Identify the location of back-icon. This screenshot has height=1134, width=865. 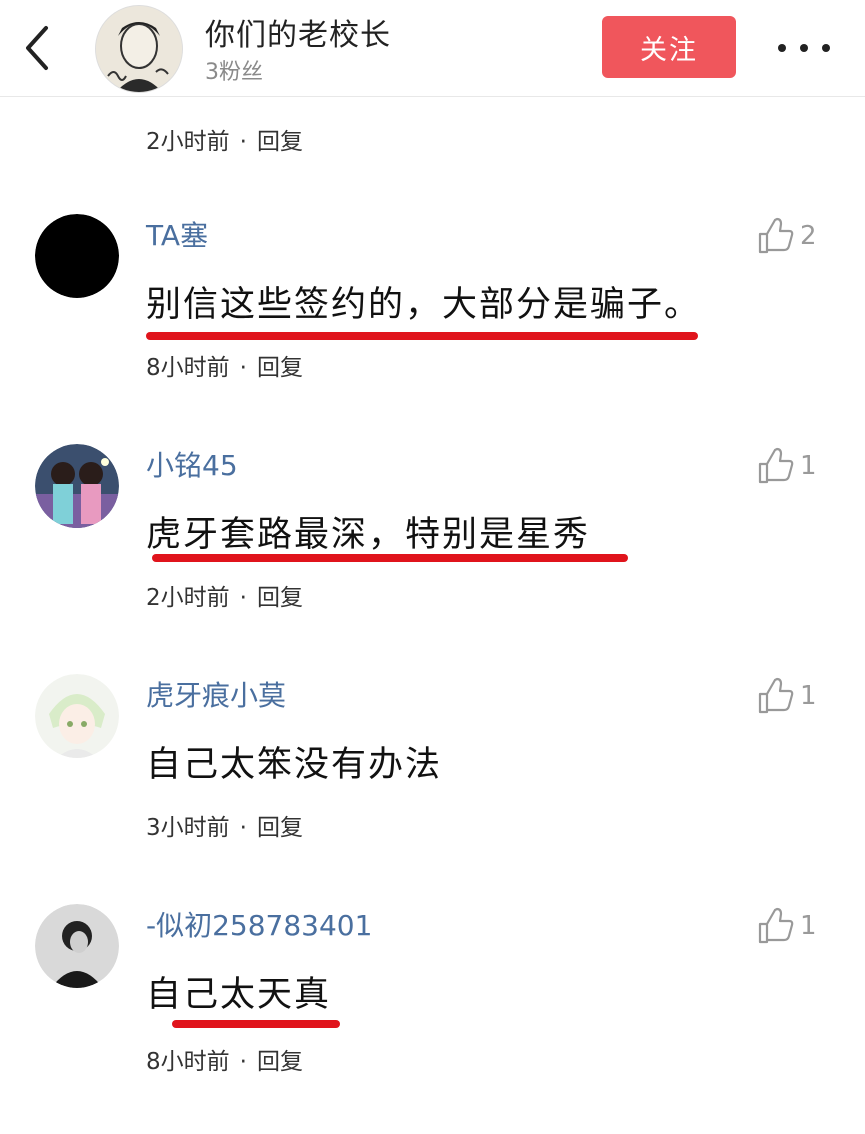
(37, 48).